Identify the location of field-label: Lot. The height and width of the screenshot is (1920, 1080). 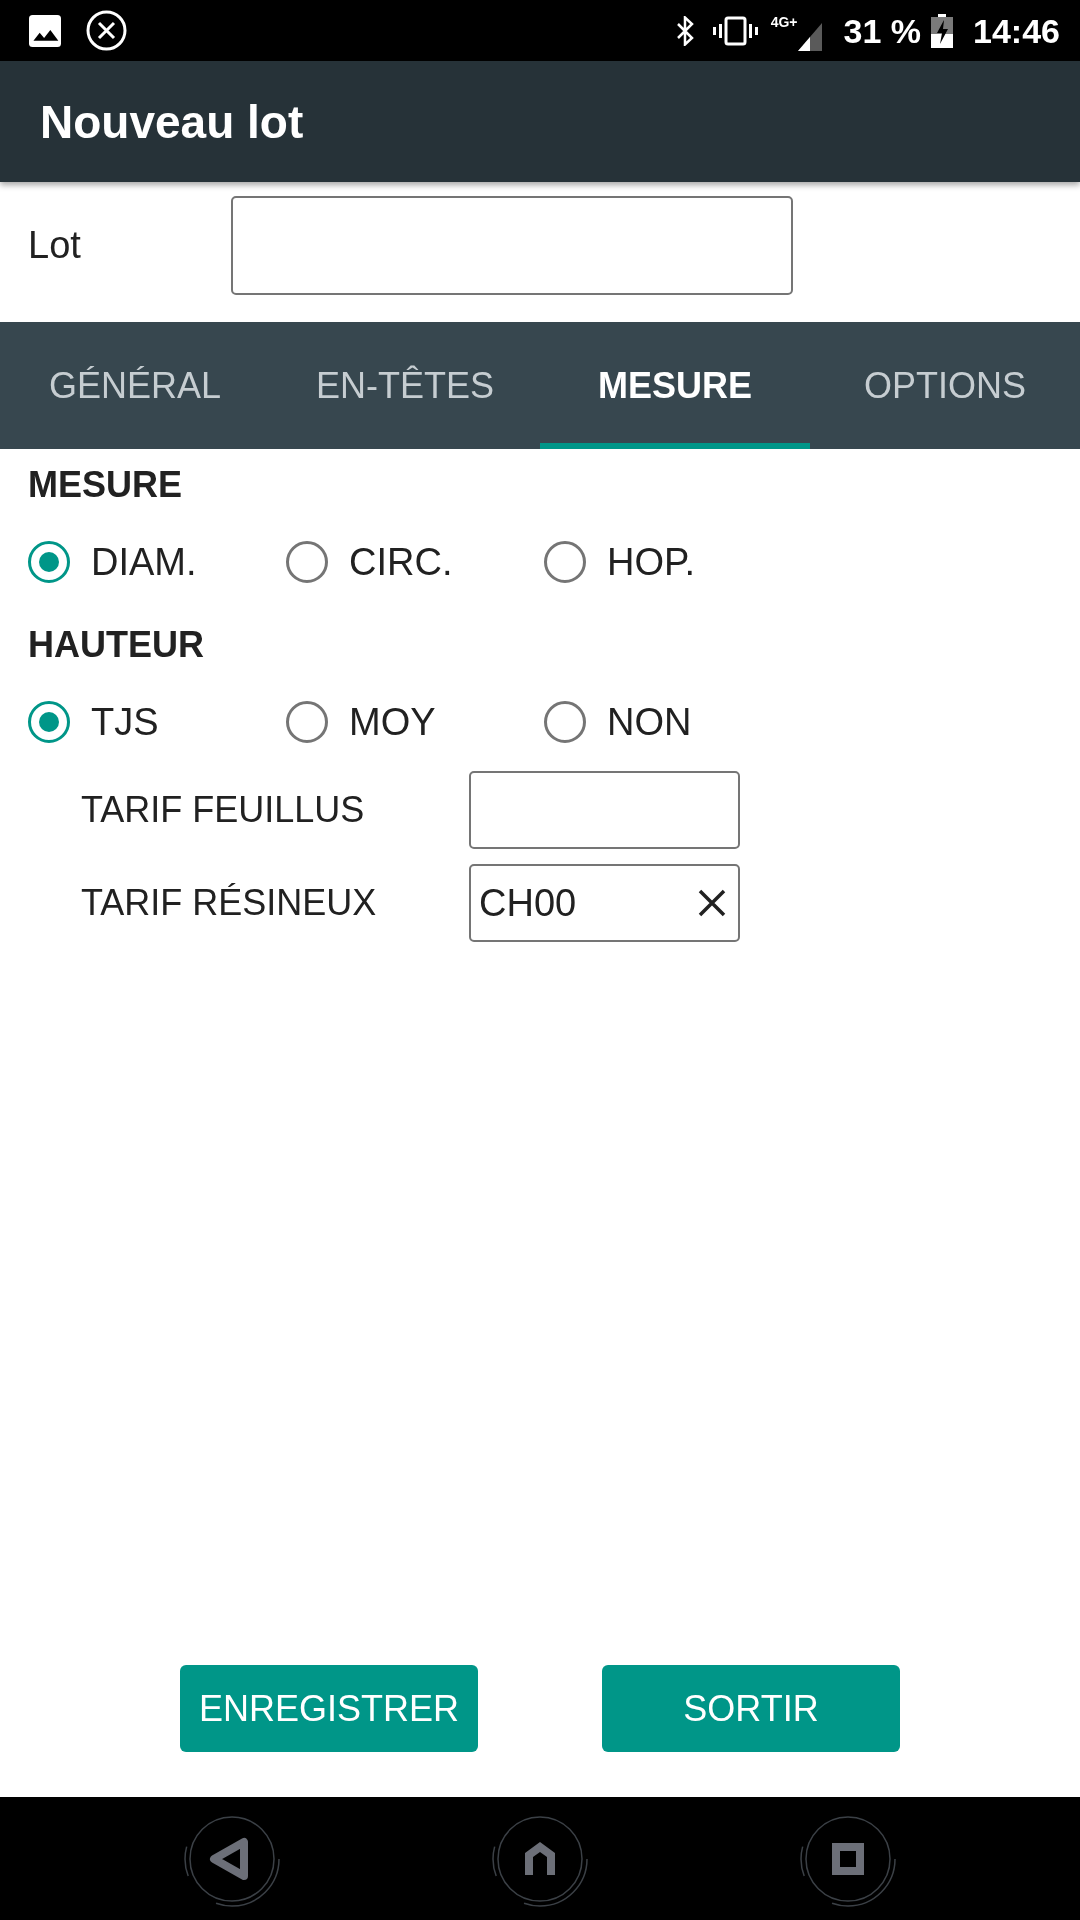
(55, 245).